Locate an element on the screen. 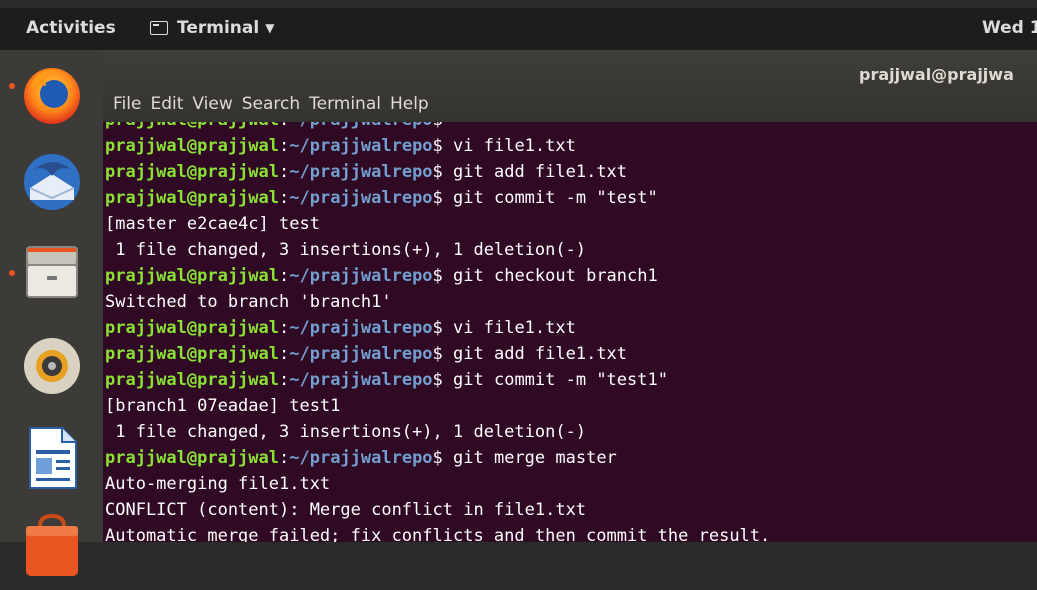  app-menu-label: Terminal is located at coordinates (218, 28).